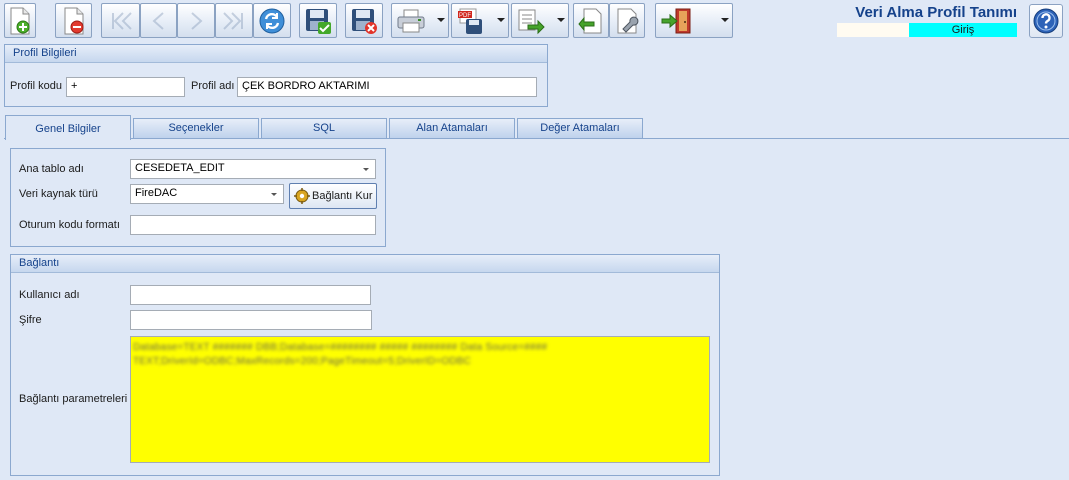 This screenshot has height=480, width=1069. Describe the element at coordinates (387, 87) in the screenshot. I see `profil-adi-field: ÇEK BORDRO AKTARIMI` at that location.